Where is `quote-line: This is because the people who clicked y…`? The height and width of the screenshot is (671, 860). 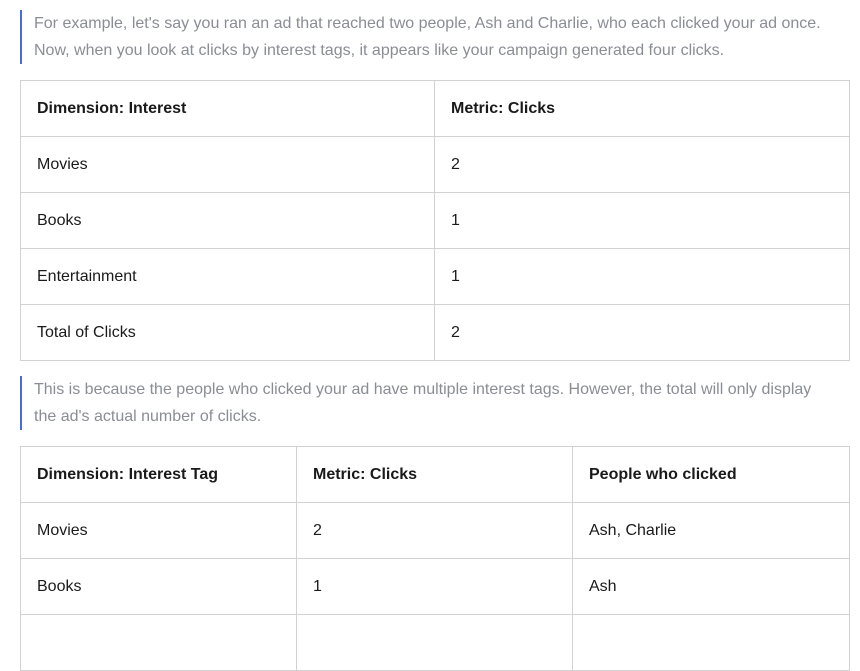 quote-line: This is because the people who clicked y… is located at coordinates (423, 389).